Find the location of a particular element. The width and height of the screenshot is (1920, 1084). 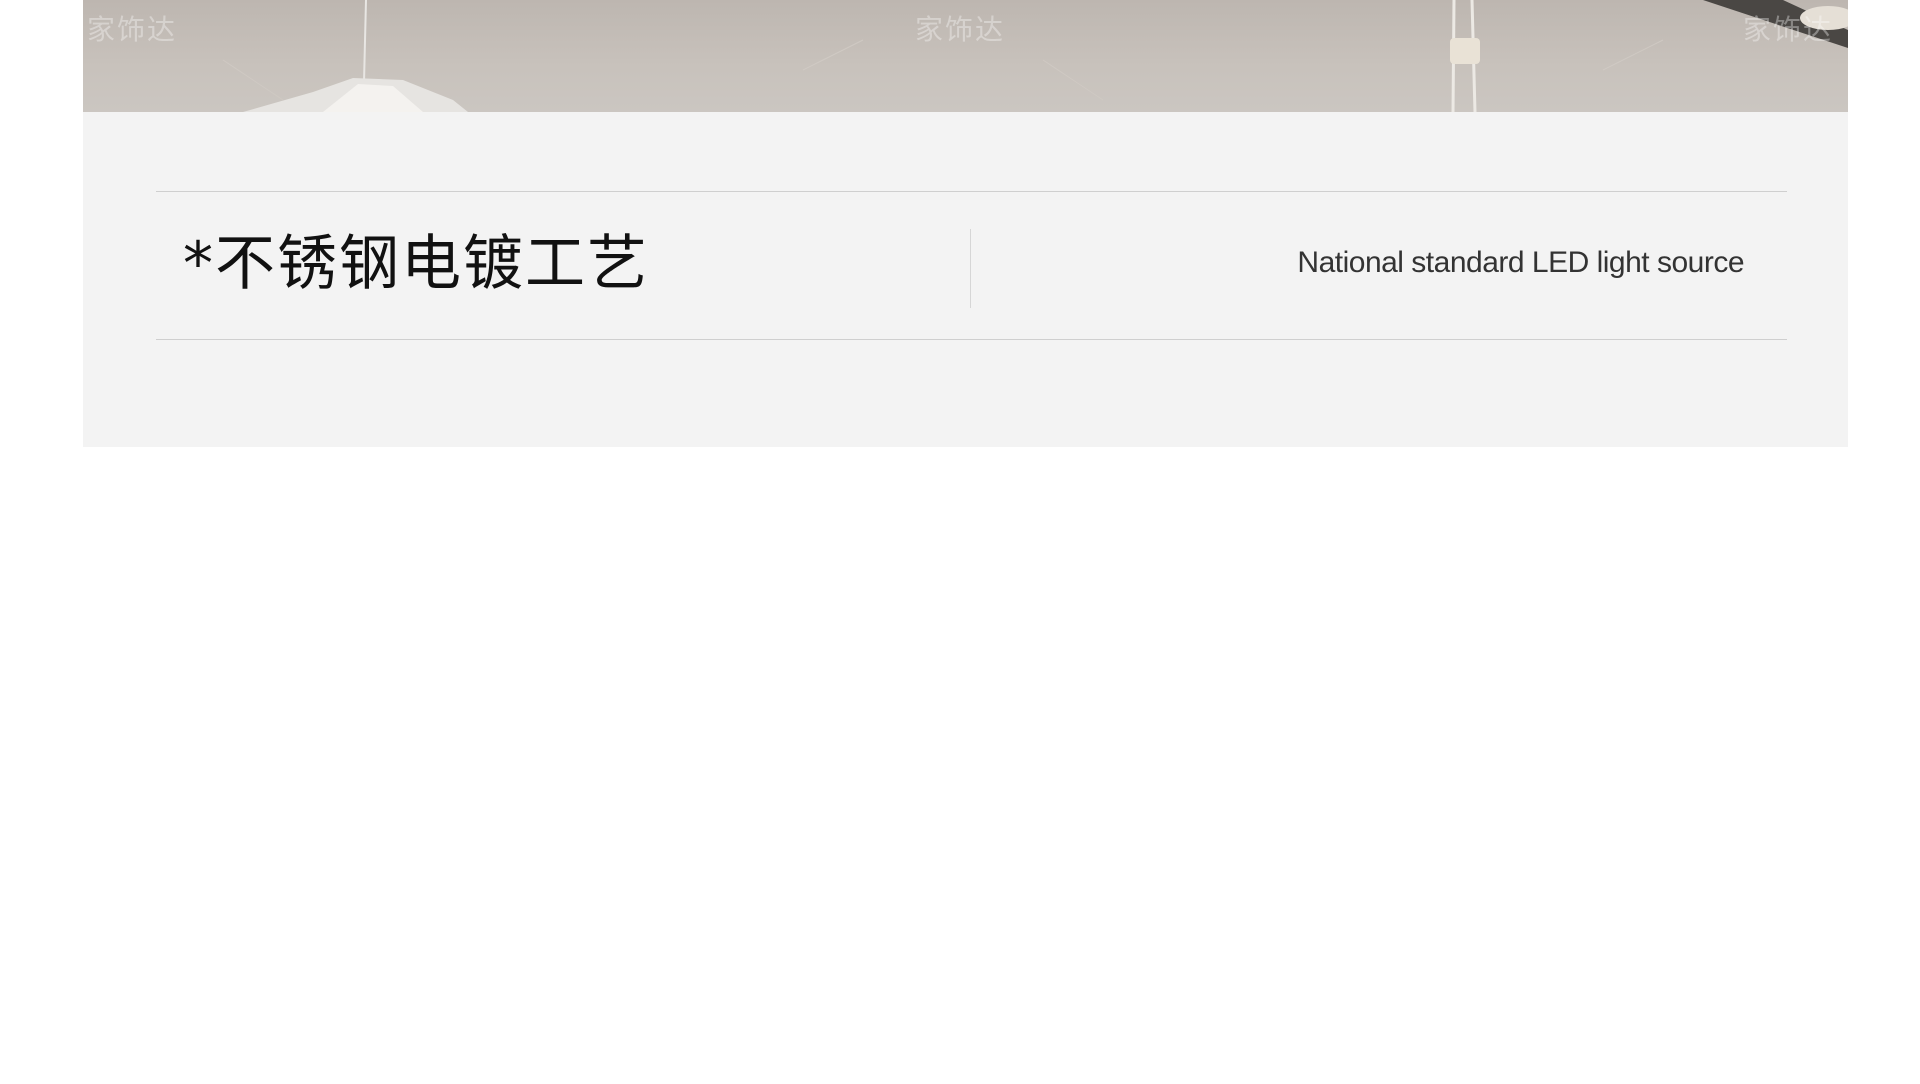

feature-title: *不锈钢电镀工艺 is located at coordinates (416, 264).